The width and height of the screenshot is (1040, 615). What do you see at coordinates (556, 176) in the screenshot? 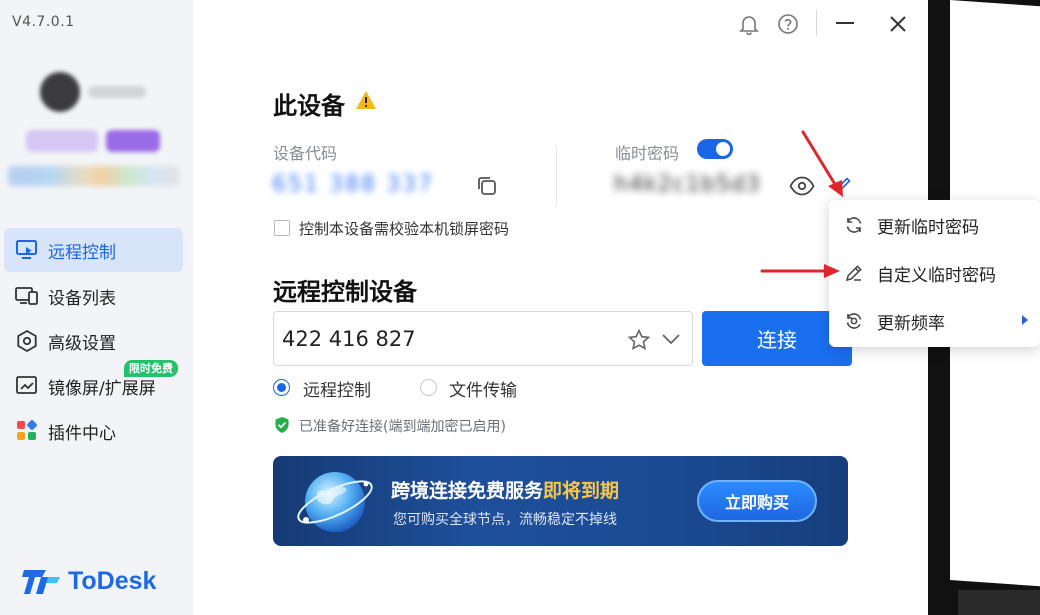
I see `section-divider` at bounding box center [556, 176].